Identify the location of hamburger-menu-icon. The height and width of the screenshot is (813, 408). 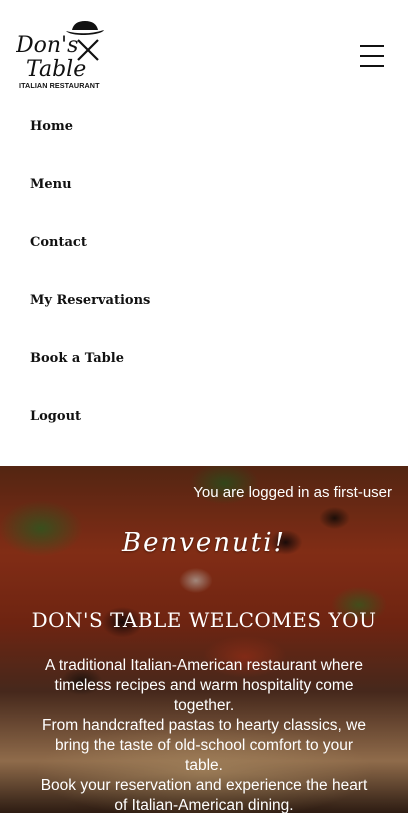
(373, 56).